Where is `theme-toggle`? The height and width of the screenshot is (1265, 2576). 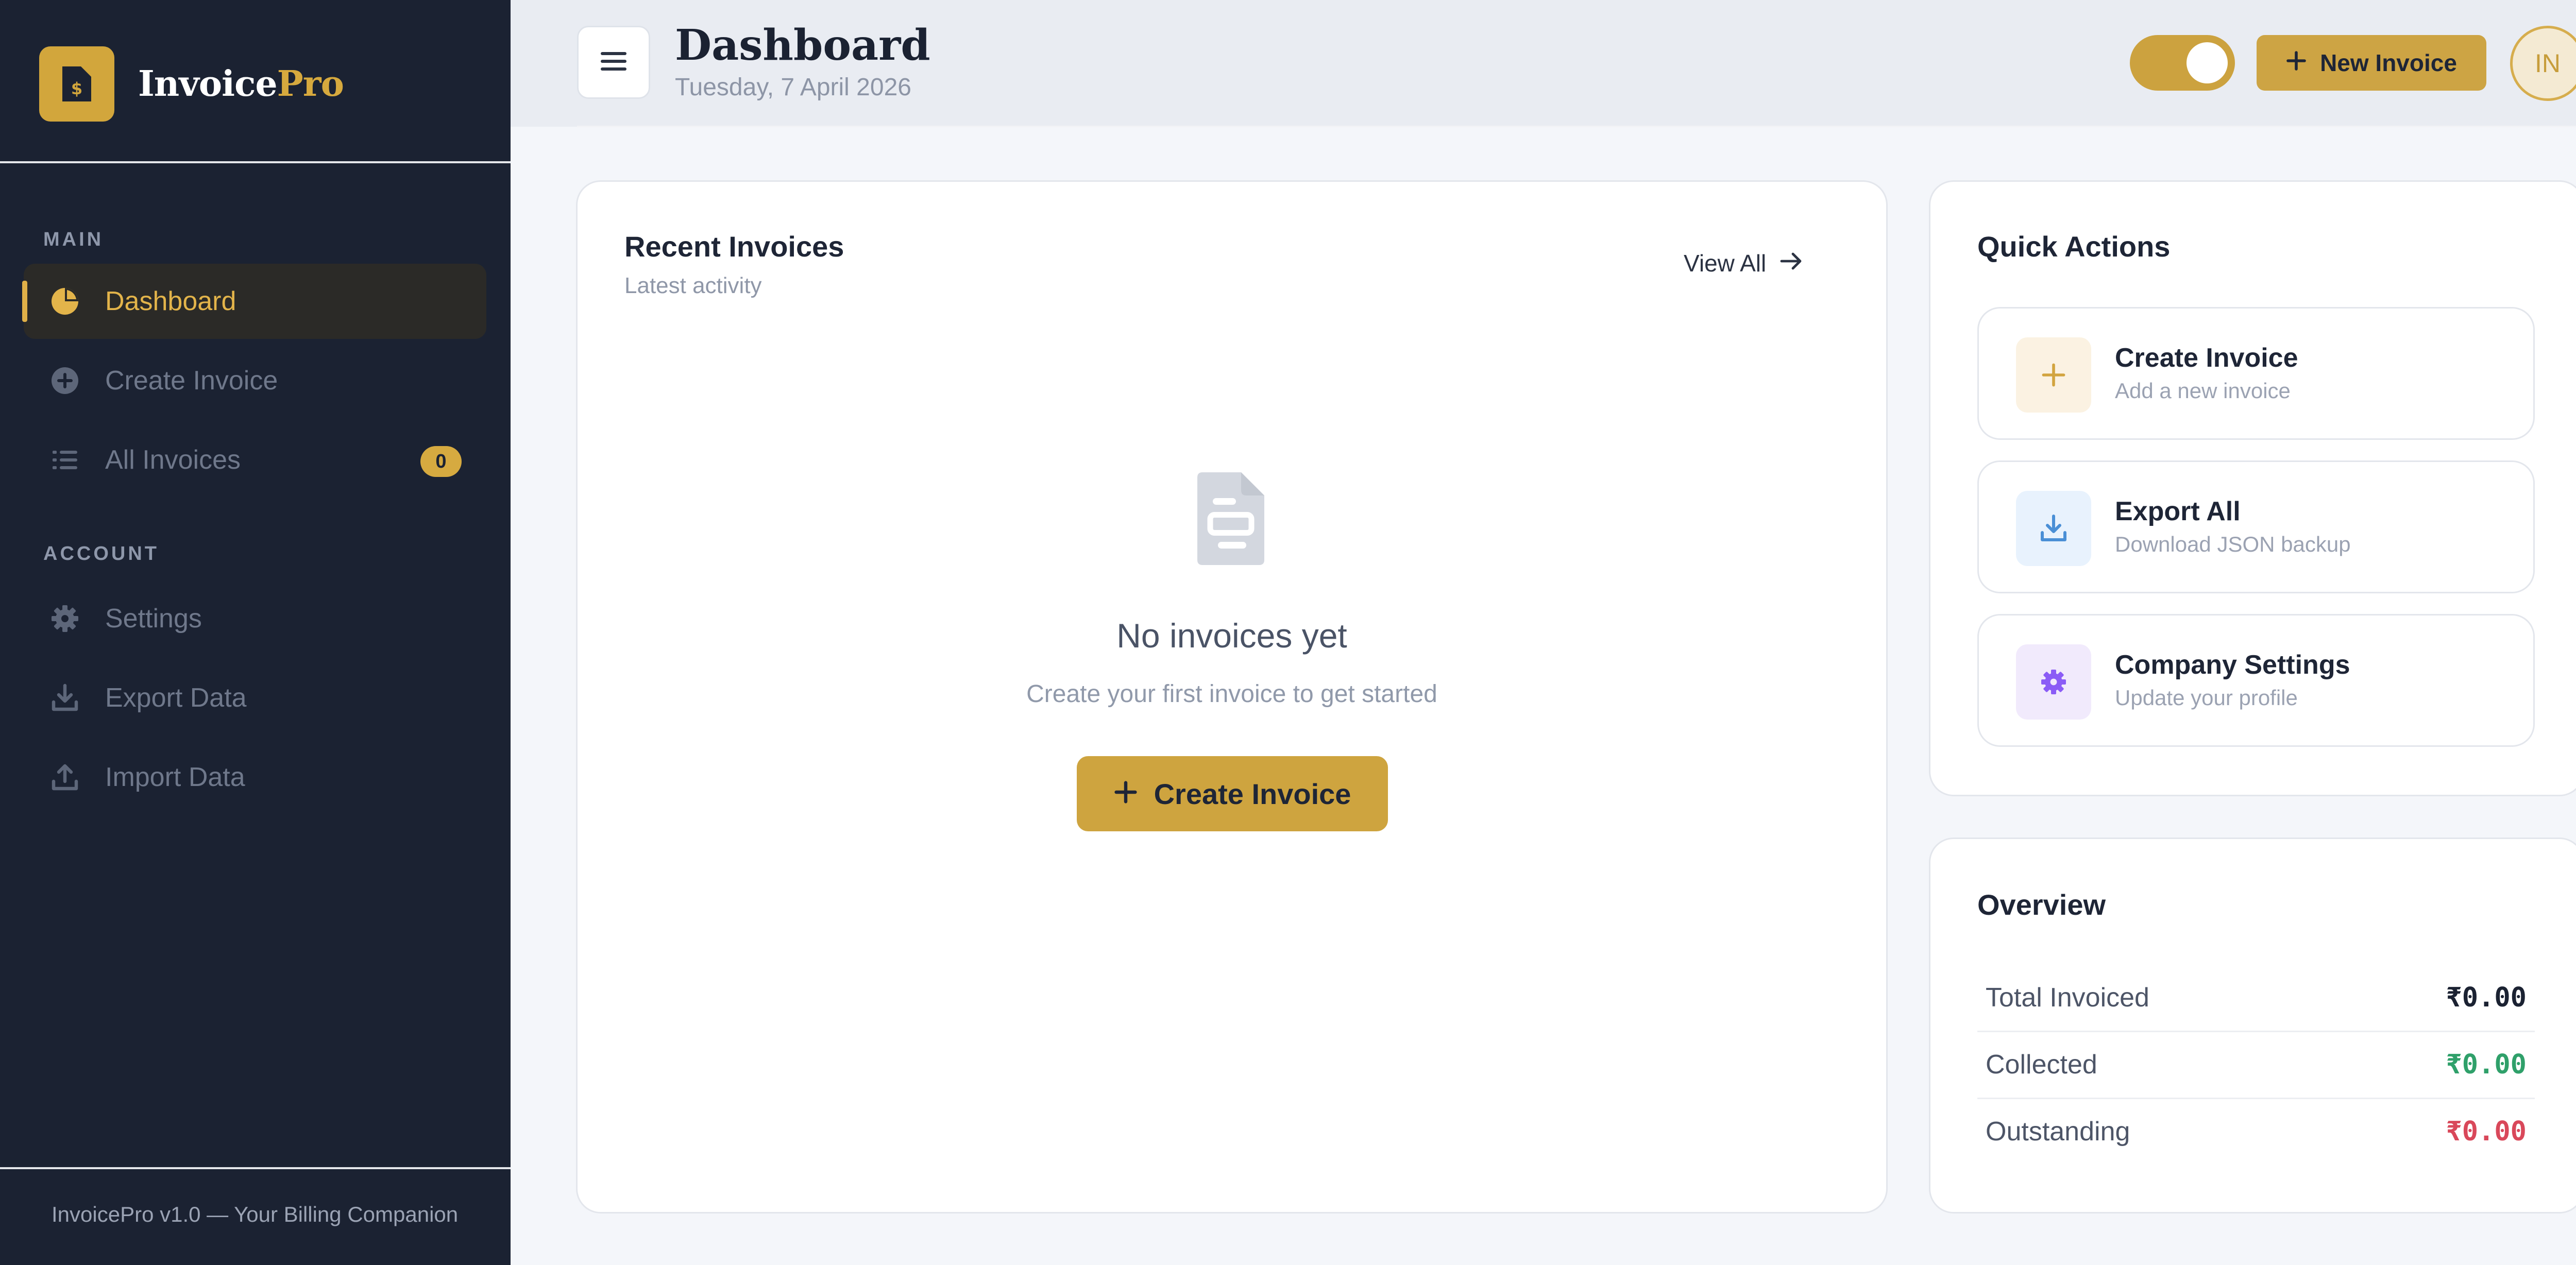 theme-toggle is located at coordinates (2182, 63).